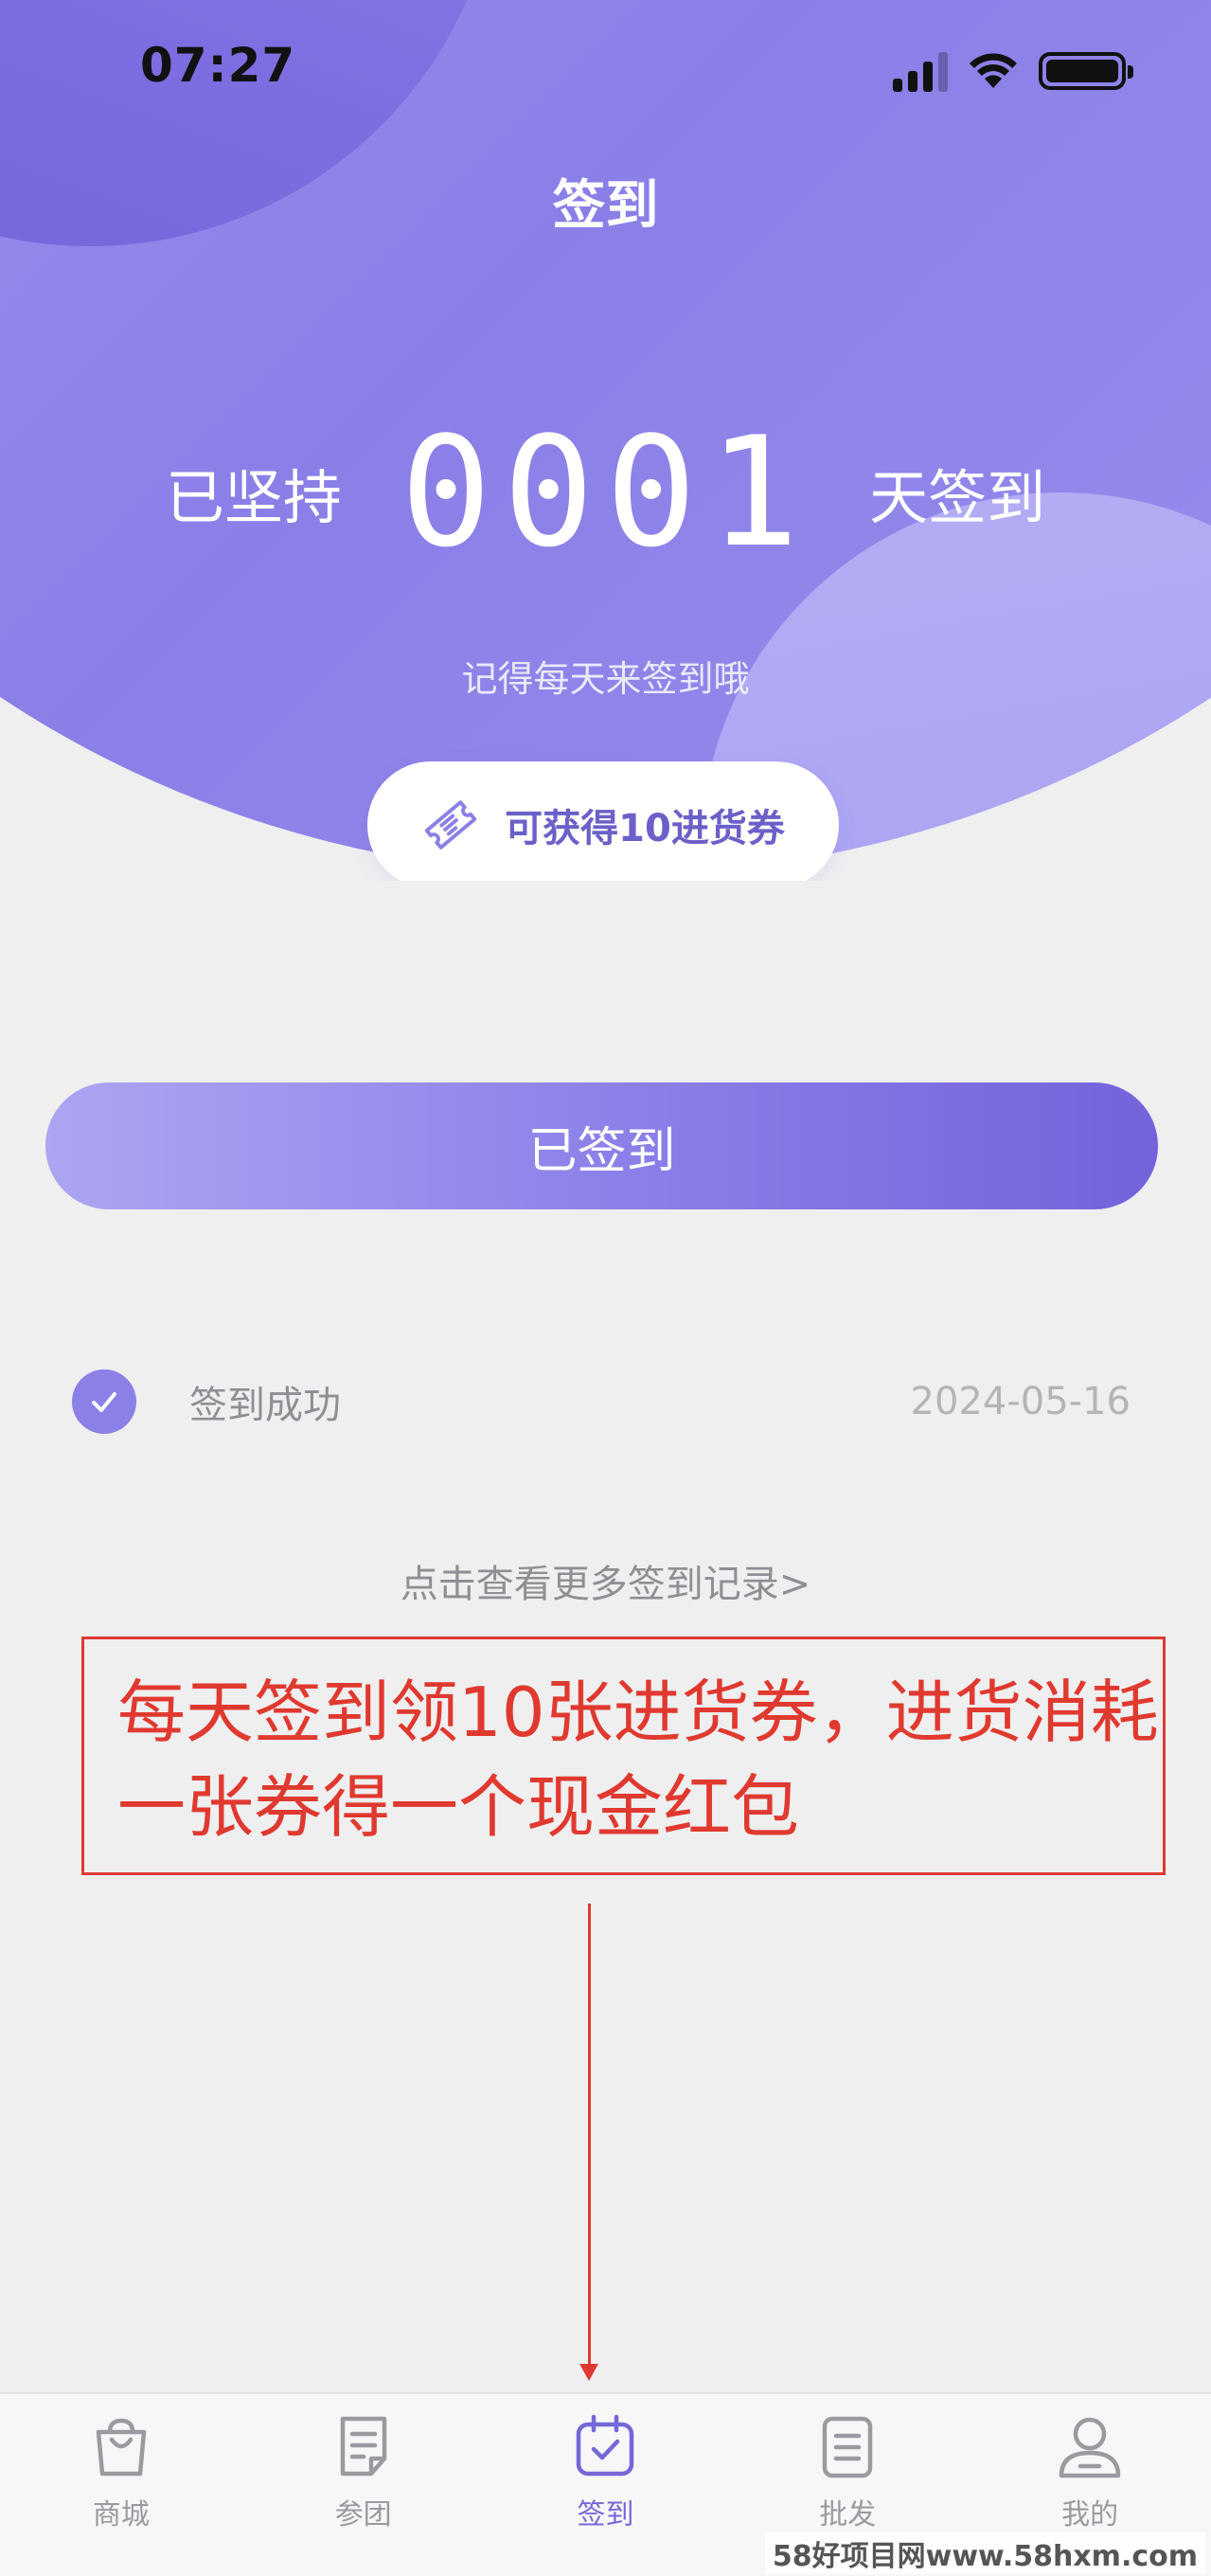 The width and height of the screenshot is (1211, 2576). What do you see at coordinates (121, 2485) in the screenshot?
I see `tab-mall: 商城` at bounding box center [121, 2485].